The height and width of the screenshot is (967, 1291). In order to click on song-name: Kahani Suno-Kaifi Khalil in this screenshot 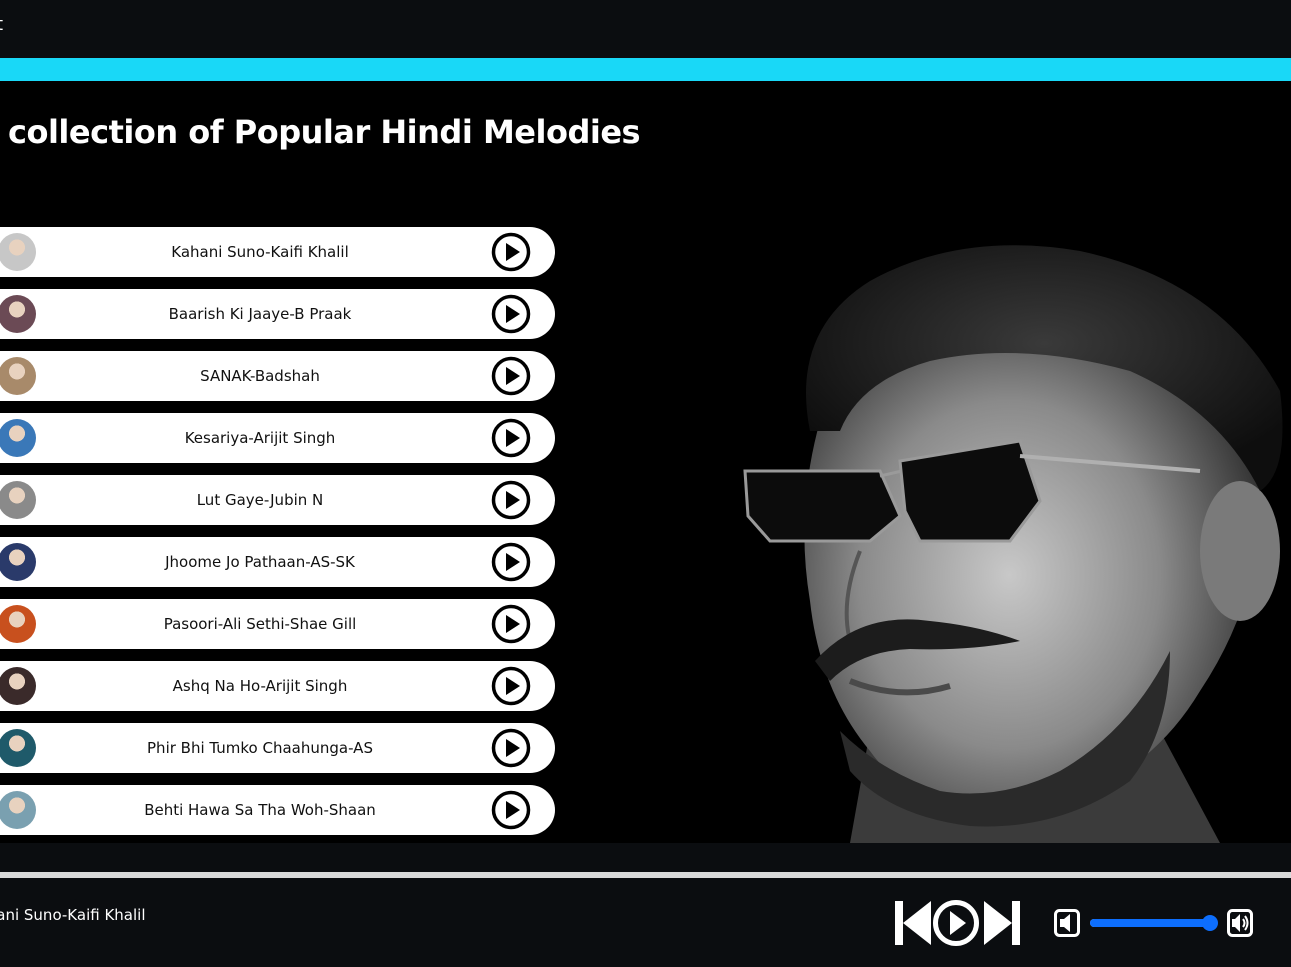, I will do `click(260, 252)`.